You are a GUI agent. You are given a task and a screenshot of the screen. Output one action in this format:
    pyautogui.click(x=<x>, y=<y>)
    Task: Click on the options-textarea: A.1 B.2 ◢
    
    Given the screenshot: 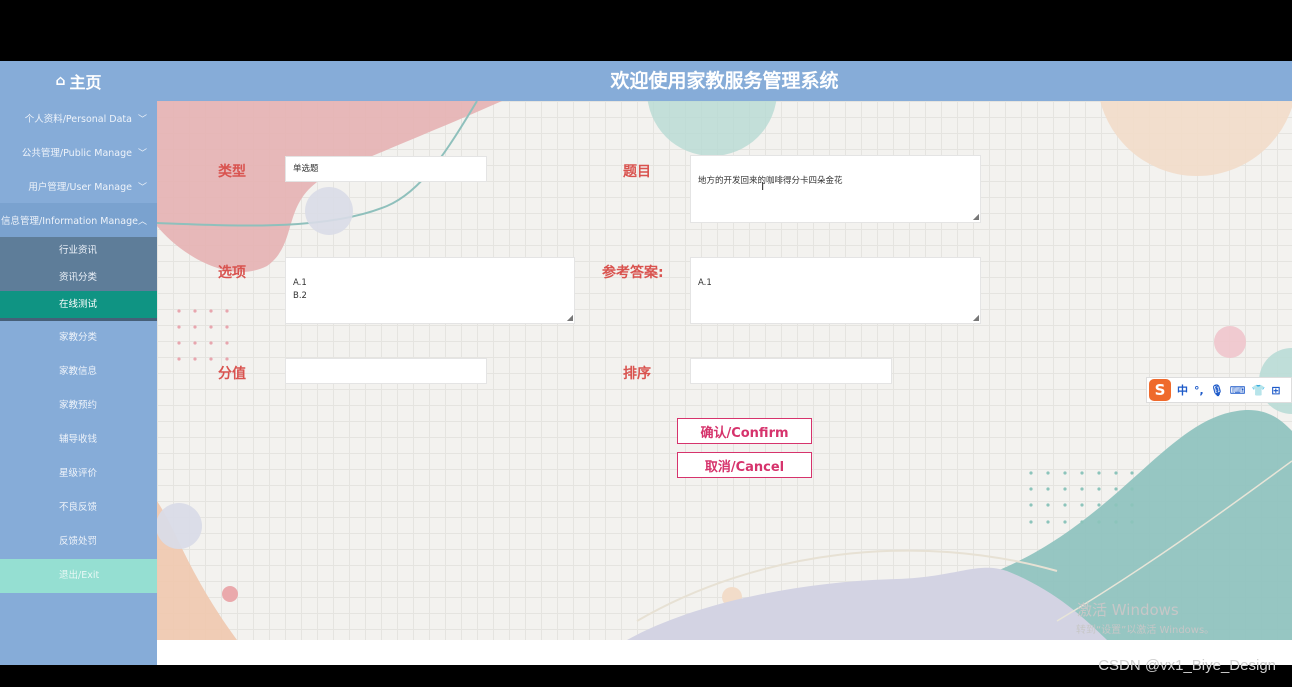 What is the action you would take?
    pyautogui.click(x=430, y=290)
    